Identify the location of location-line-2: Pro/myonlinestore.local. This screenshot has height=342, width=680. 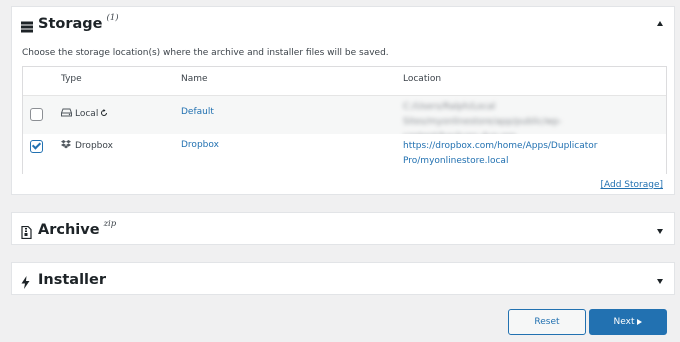
(456, 161).